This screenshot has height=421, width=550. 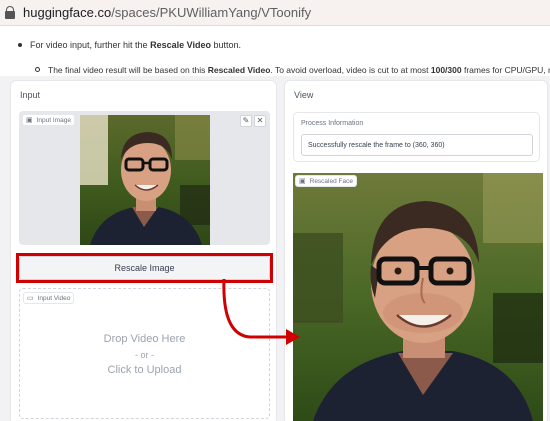 What do you see at coordinates (332, 123) in the screenshot?
I see `process-info-label: Process Information` at bounding box center [332, 123].